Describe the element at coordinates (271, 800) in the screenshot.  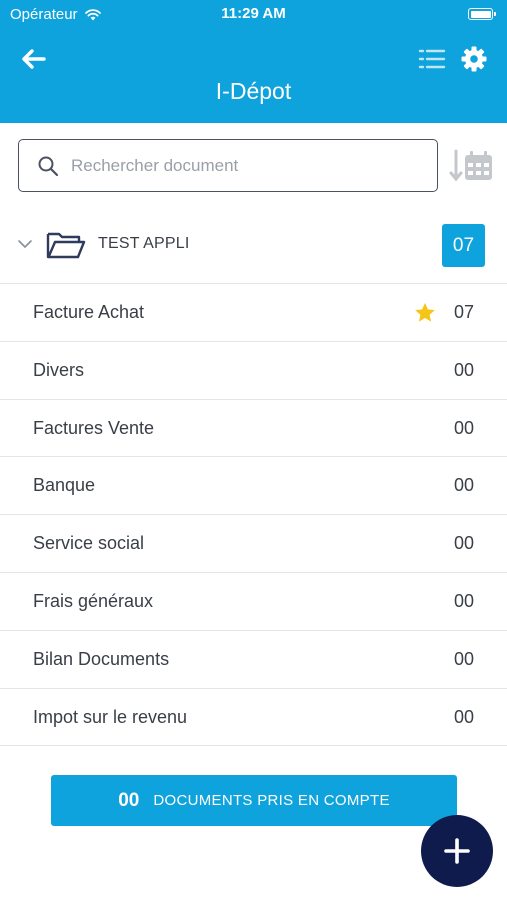
I see `summary-label: DOCUMENTS PRIS EN COMPTE` at that location.